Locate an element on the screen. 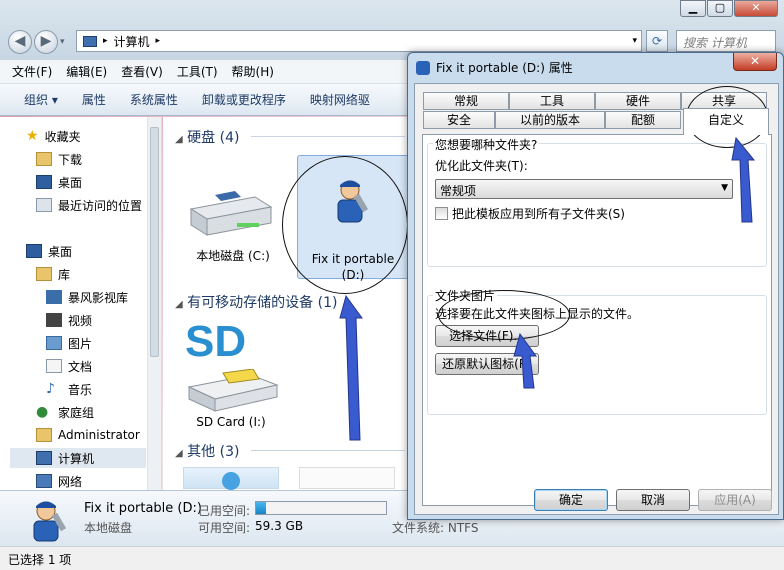 This screenshot has width=784, height=570. annotation-arrow-restore is located at coordinates (525, 360).